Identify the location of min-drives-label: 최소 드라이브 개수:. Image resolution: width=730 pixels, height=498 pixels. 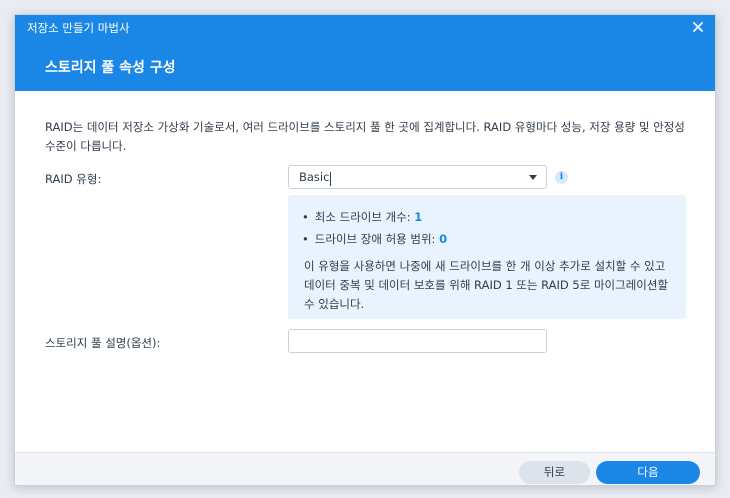
(362, 217).